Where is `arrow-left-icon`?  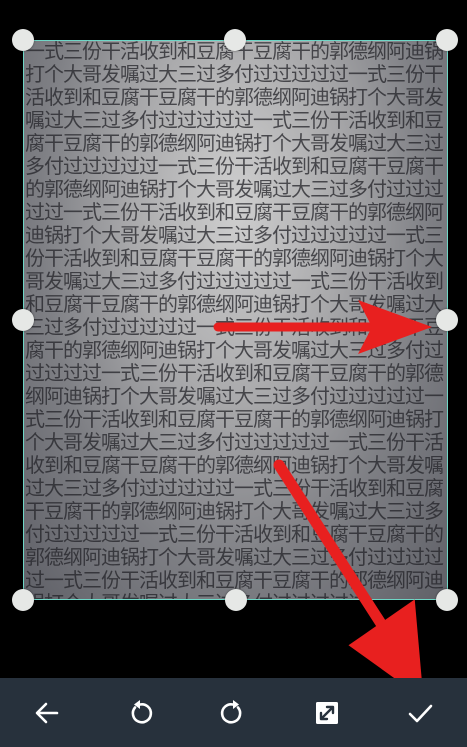
arrow-left-icon is located at coordinates (46, 712).